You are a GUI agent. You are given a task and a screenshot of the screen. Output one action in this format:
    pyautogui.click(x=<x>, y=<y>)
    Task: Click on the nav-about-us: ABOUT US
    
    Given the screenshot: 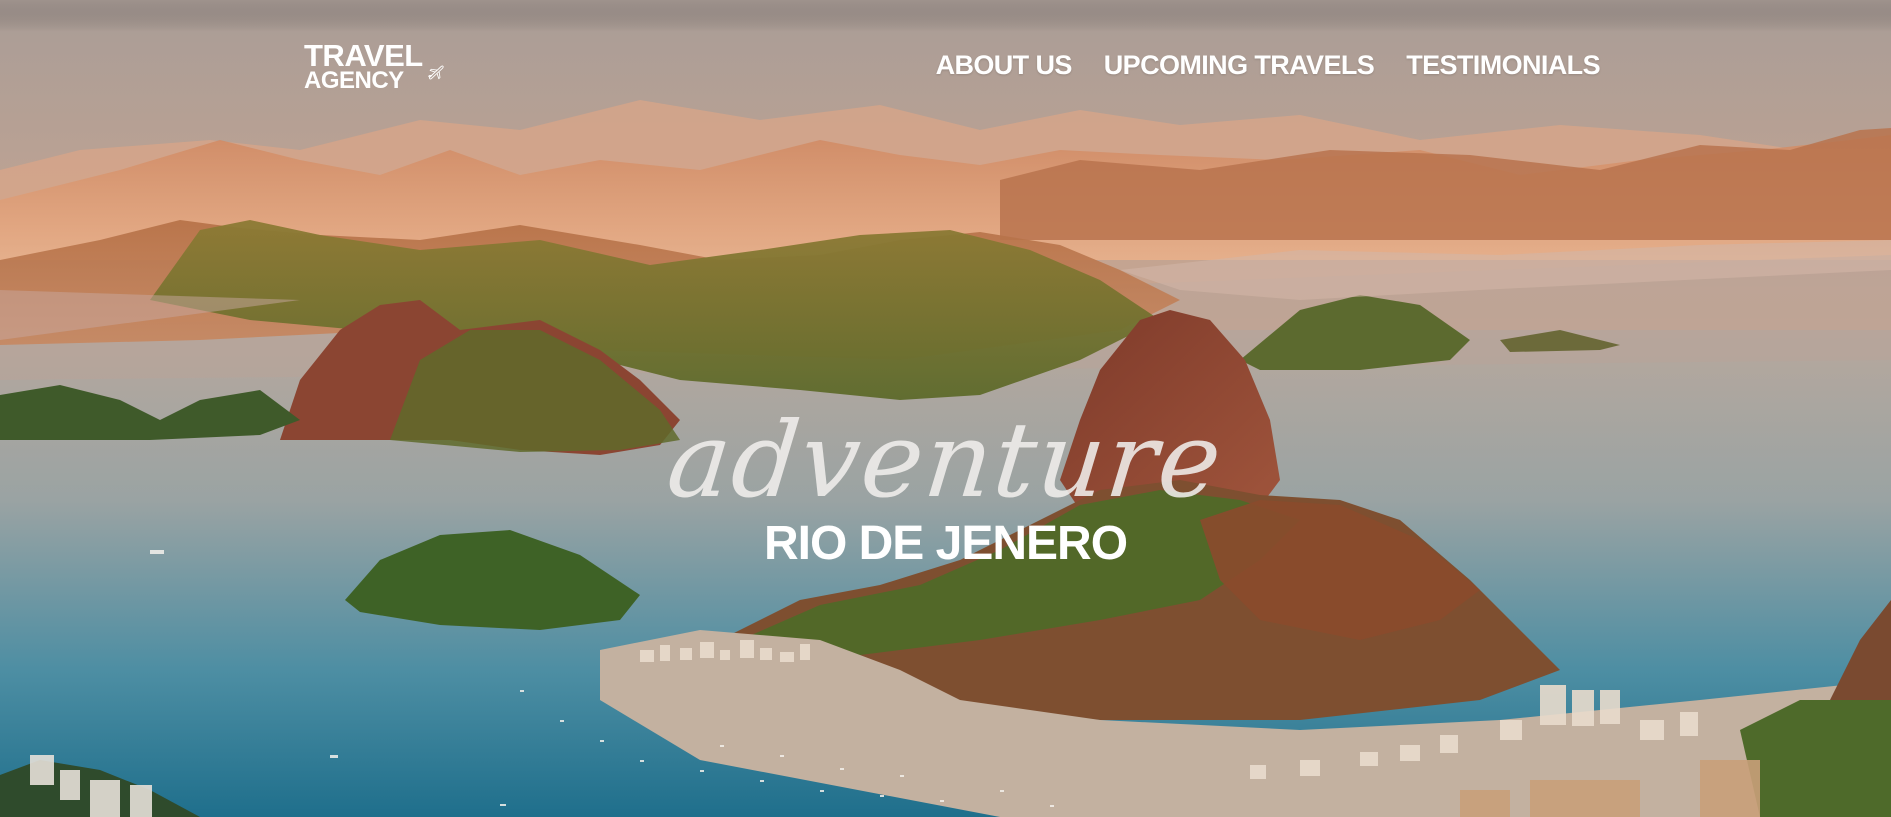 What is the action you would take?
    pyautogui.click(x=1004, y=68)
    